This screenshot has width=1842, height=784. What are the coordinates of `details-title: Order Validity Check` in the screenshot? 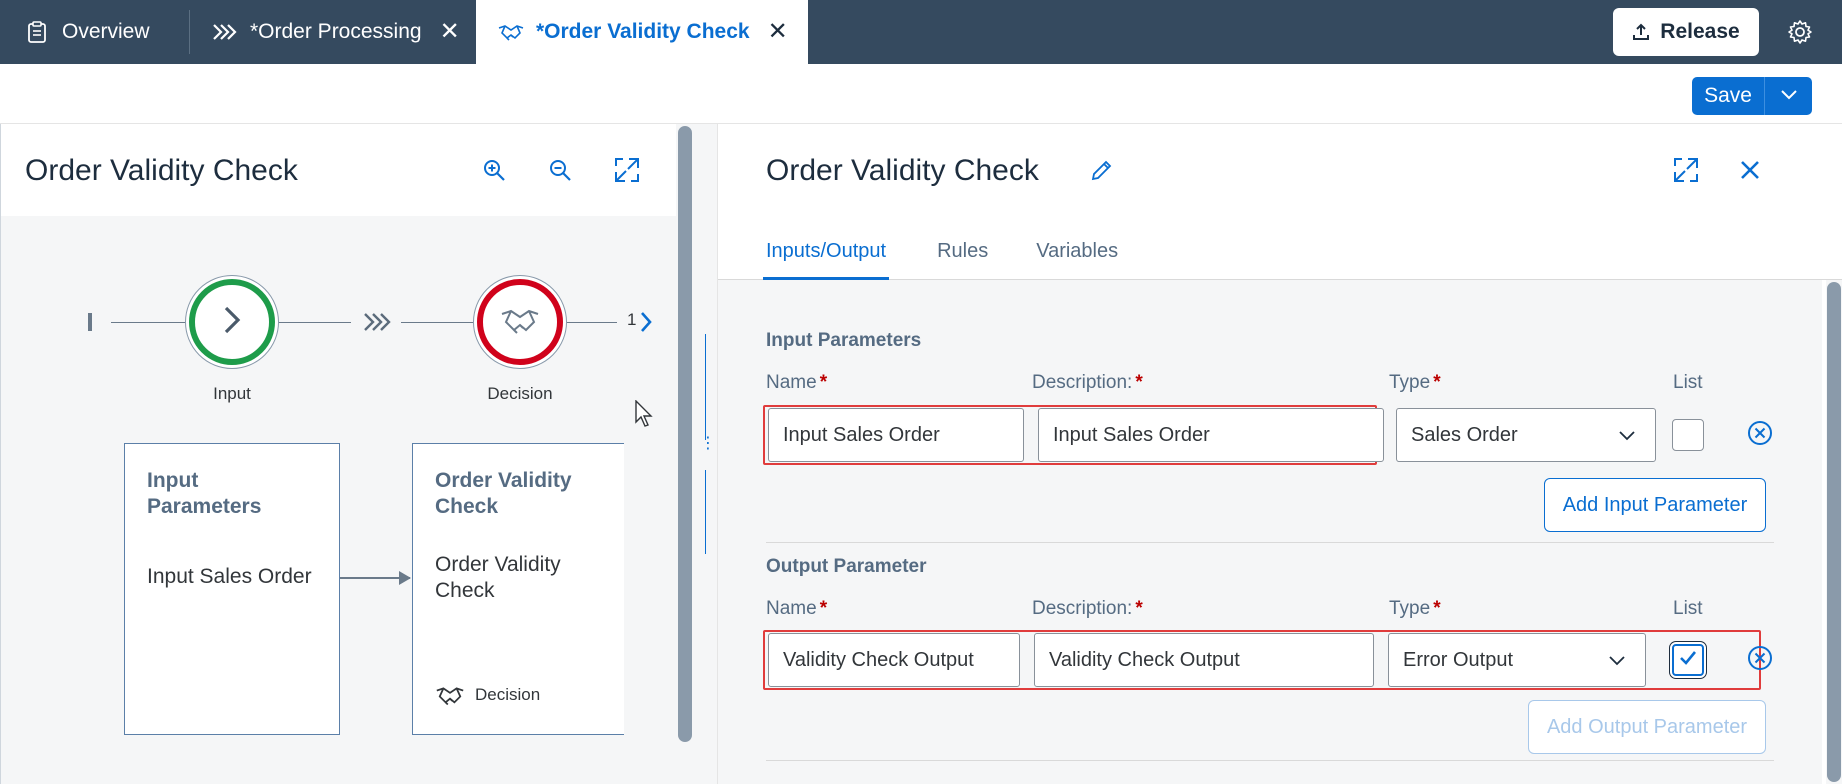 It's located at (902, 170).